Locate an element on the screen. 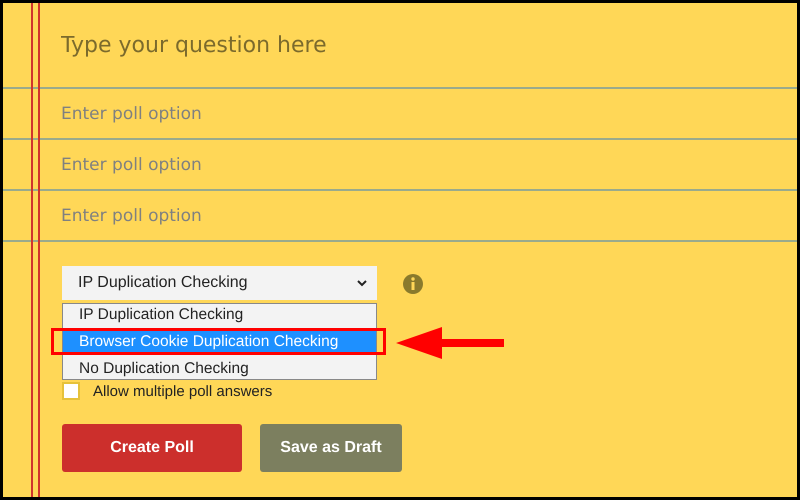 The height and width of the screenshot is (500, 800). info-icon is located at coordinates (413, 284).